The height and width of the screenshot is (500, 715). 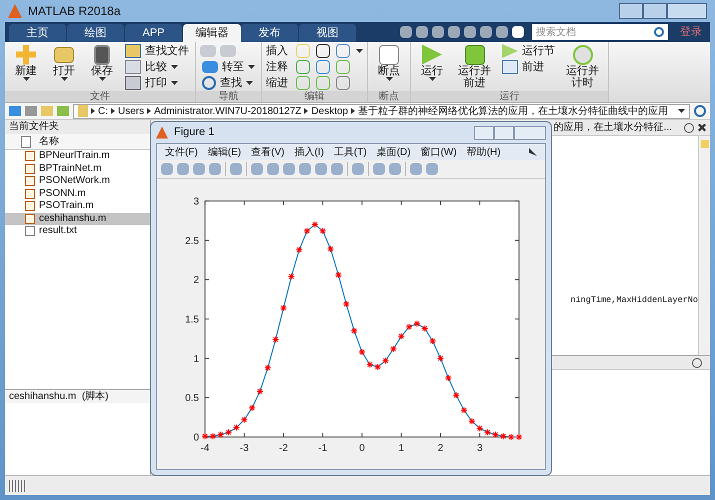 I want to click on window-title: MATLAB R2018a, so click(x=74, y=11).